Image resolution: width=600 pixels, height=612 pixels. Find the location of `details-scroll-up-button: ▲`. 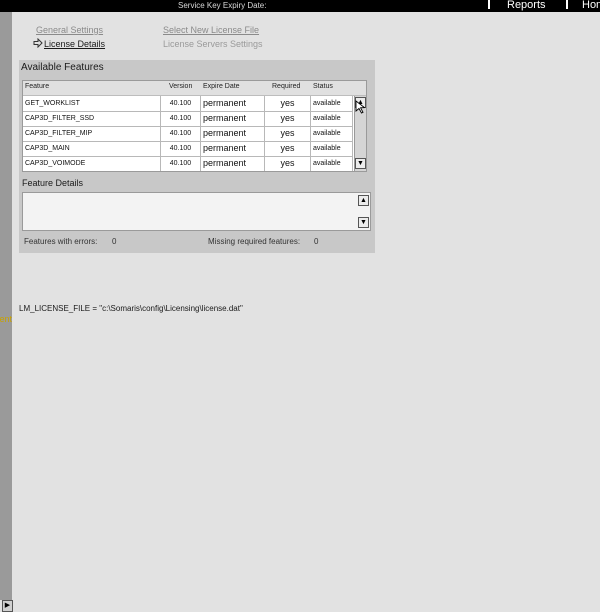

details-scroll-up-button: ▲ is located at coordinates (363, 200).